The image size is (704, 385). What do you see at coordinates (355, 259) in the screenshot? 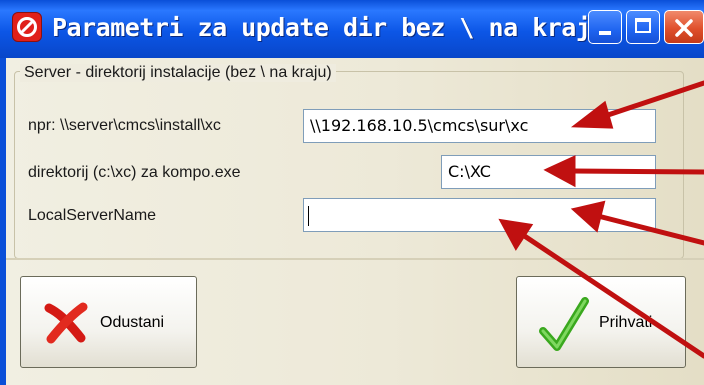
I see `divider` at bounding box center [355, 259].